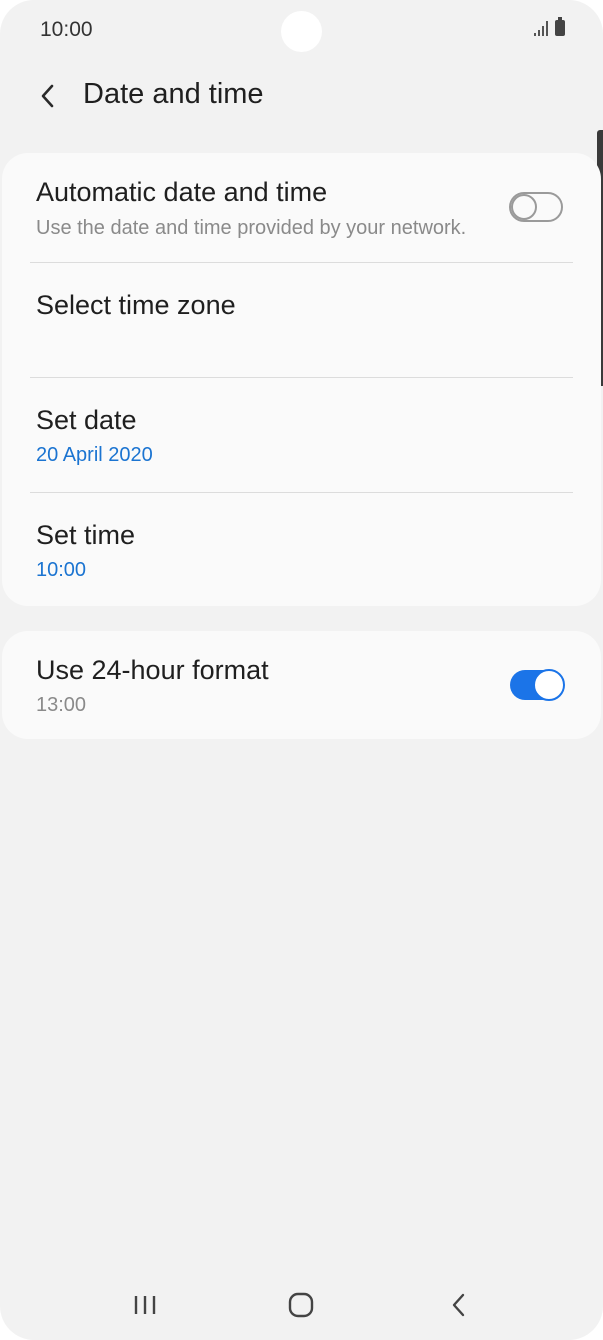 This screenshot has width=603, height=1340. I want to click on set-date-value: 20 April 2020, so click(94, 455).